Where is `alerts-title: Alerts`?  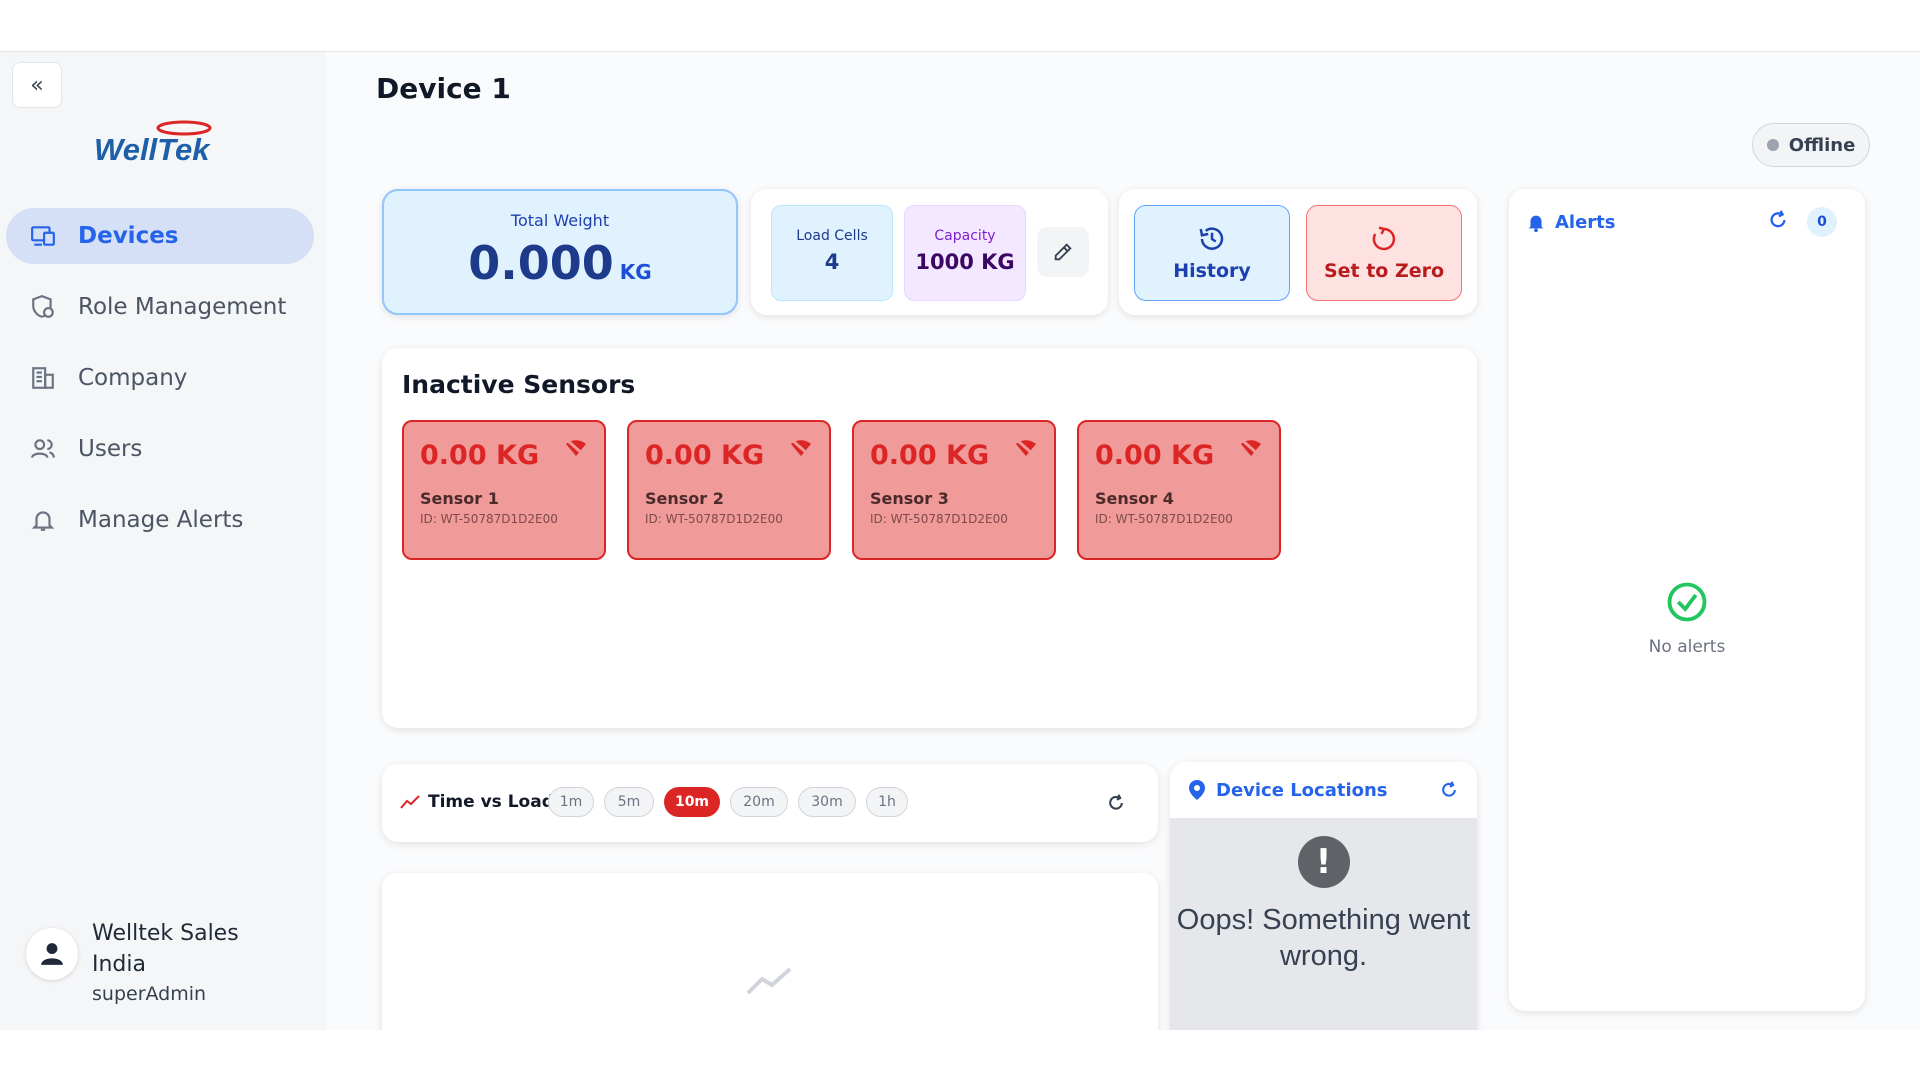
alerts-title: Alerts is located at coordinates (1585, 222).